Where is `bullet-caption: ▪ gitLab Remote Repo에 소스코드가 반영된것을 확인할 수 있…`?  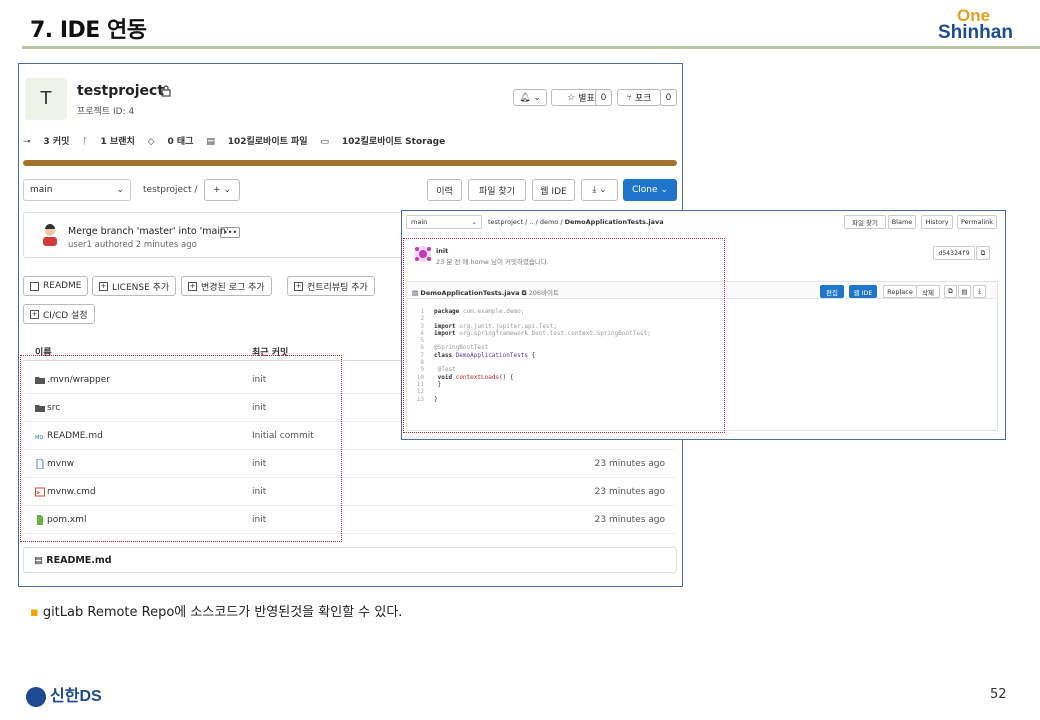
bullet-caption: ▪ gitLab Remote Repo에 소스코드가 반영된것을 확인할 수 있… is located at coordinates (216, 610).